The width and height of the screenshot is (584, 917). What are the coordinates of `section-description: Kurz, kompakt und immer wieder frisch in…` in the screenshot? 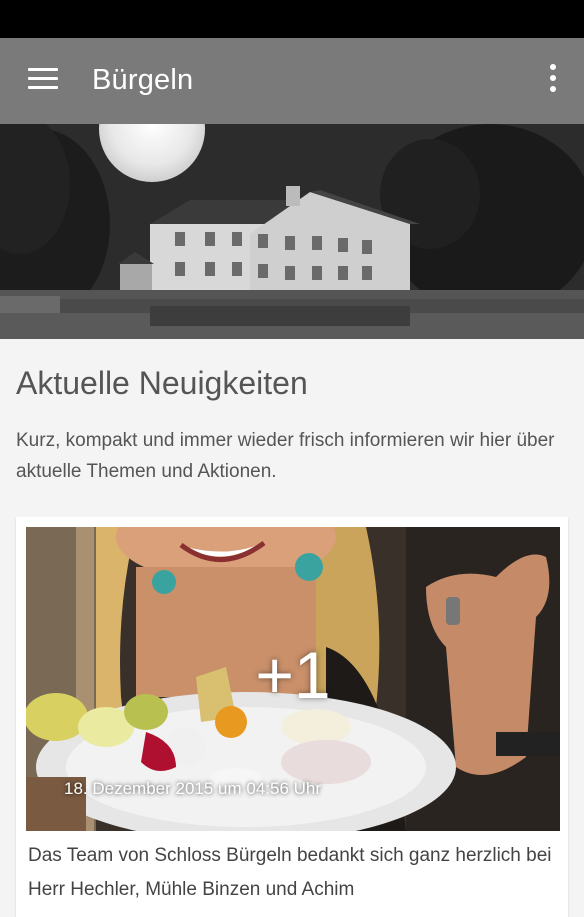 It's located at (285, 456).